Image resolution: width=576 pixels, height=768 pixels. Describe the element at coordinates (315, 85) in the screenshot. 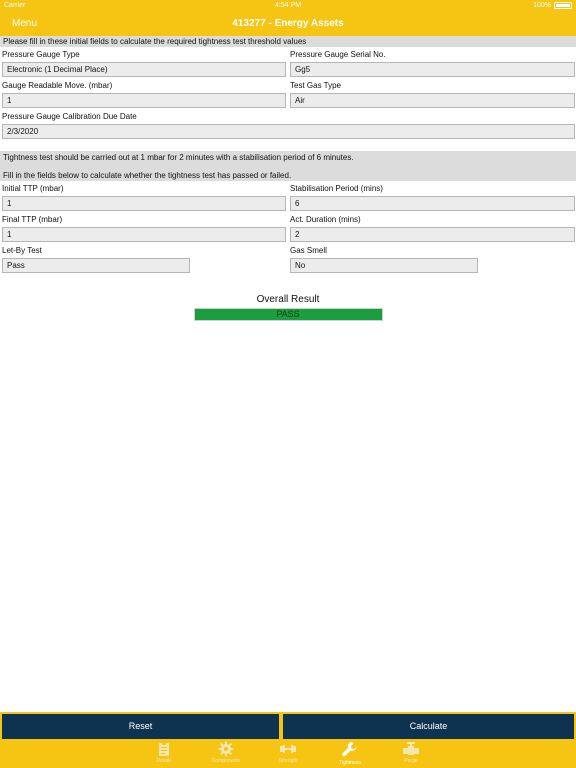

I see `test-gas-type-label: Test Gas Type` at that location.